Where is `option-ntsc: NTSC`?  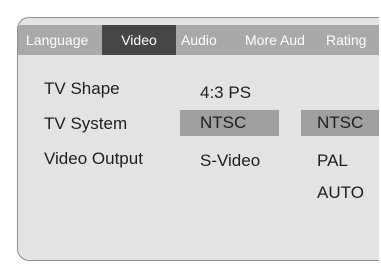 option-ntsc: NTSC is located at coordinates (340, 123).